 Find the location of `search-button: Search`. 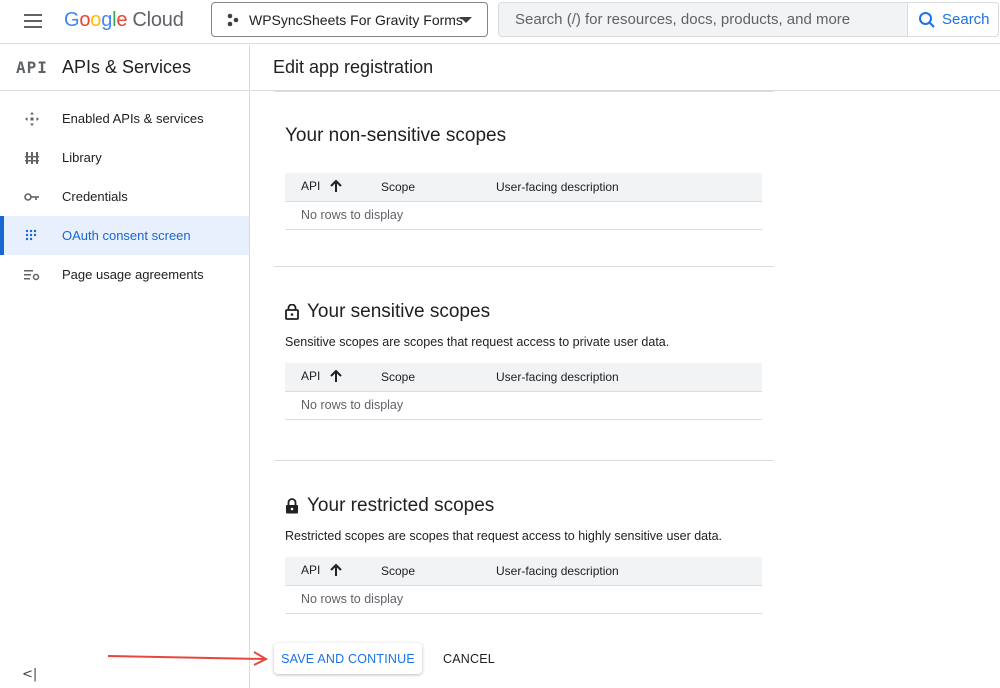

search-button: Search is located at coordinates (953, 19).